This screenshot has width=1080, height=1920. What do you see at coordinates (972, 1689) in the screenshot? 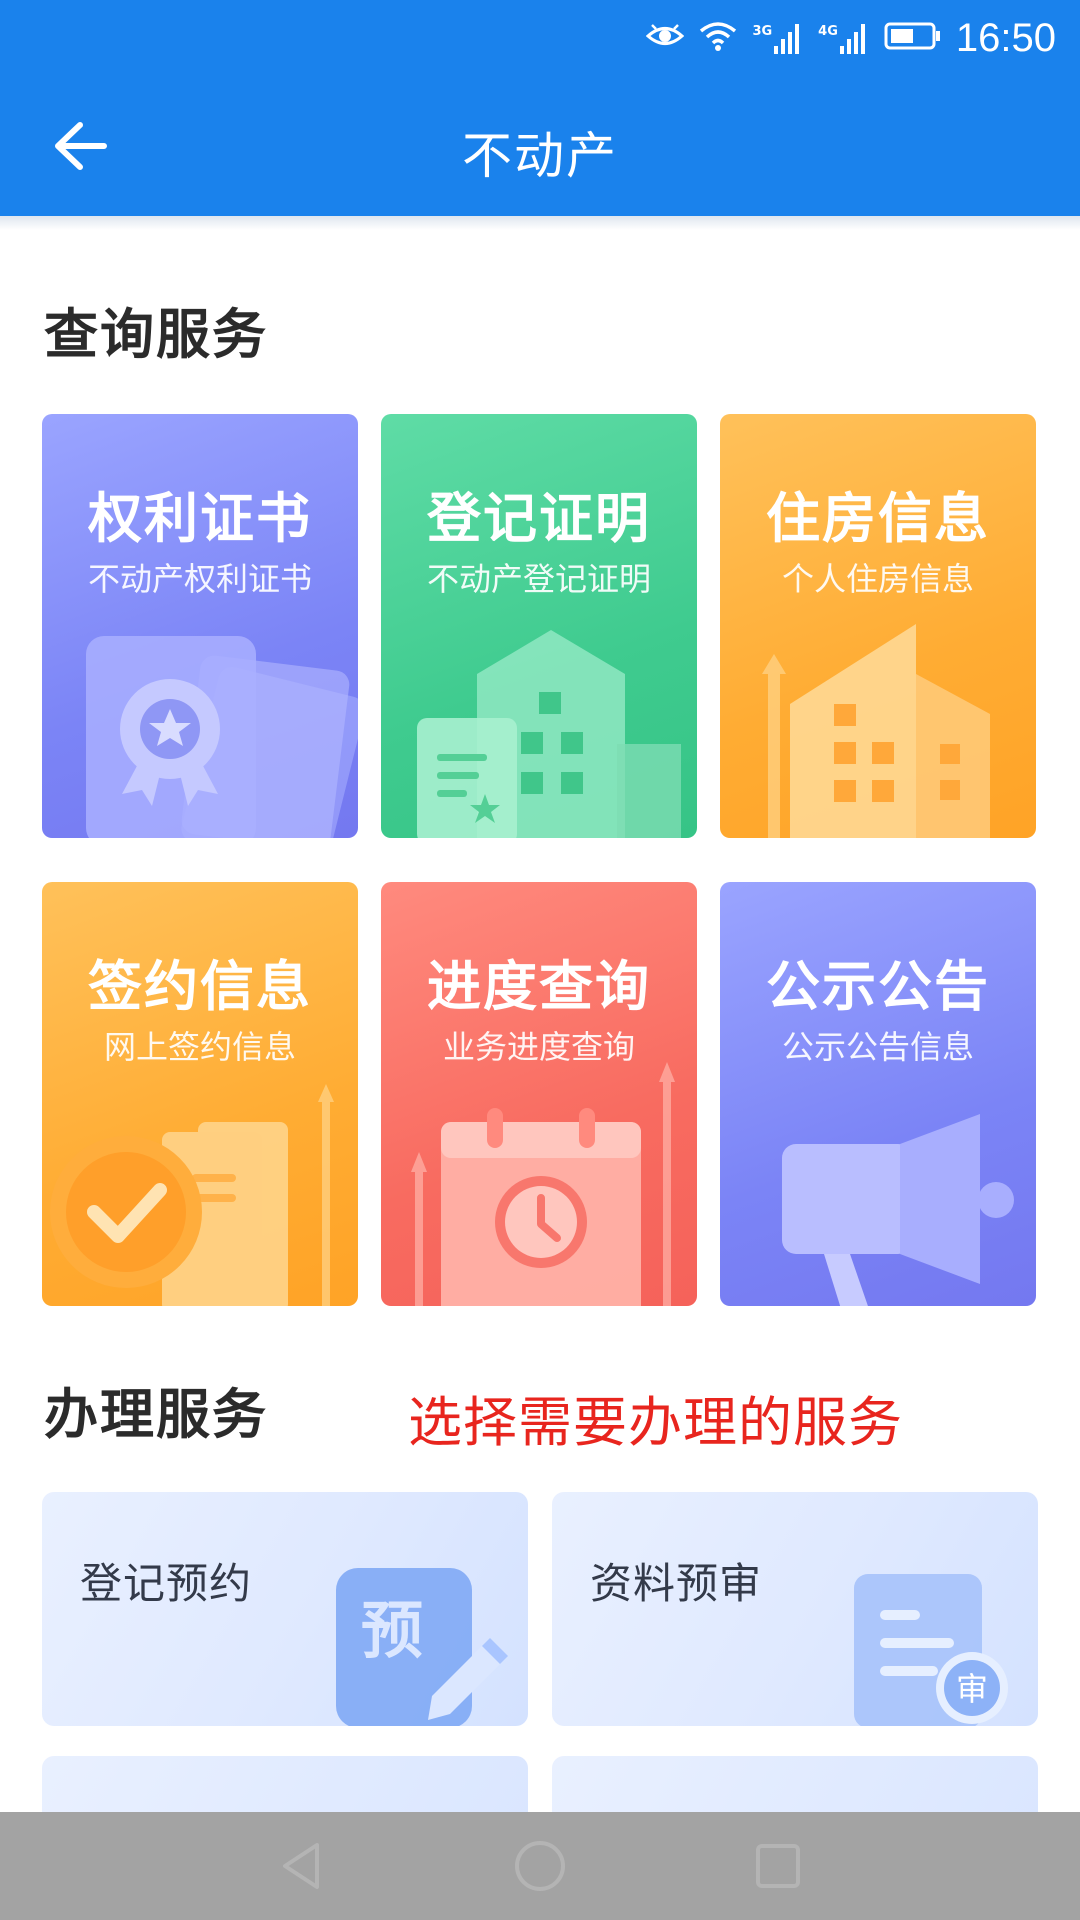
I see `review-icon-glyph: 审` at bounding box center [972, 1689].